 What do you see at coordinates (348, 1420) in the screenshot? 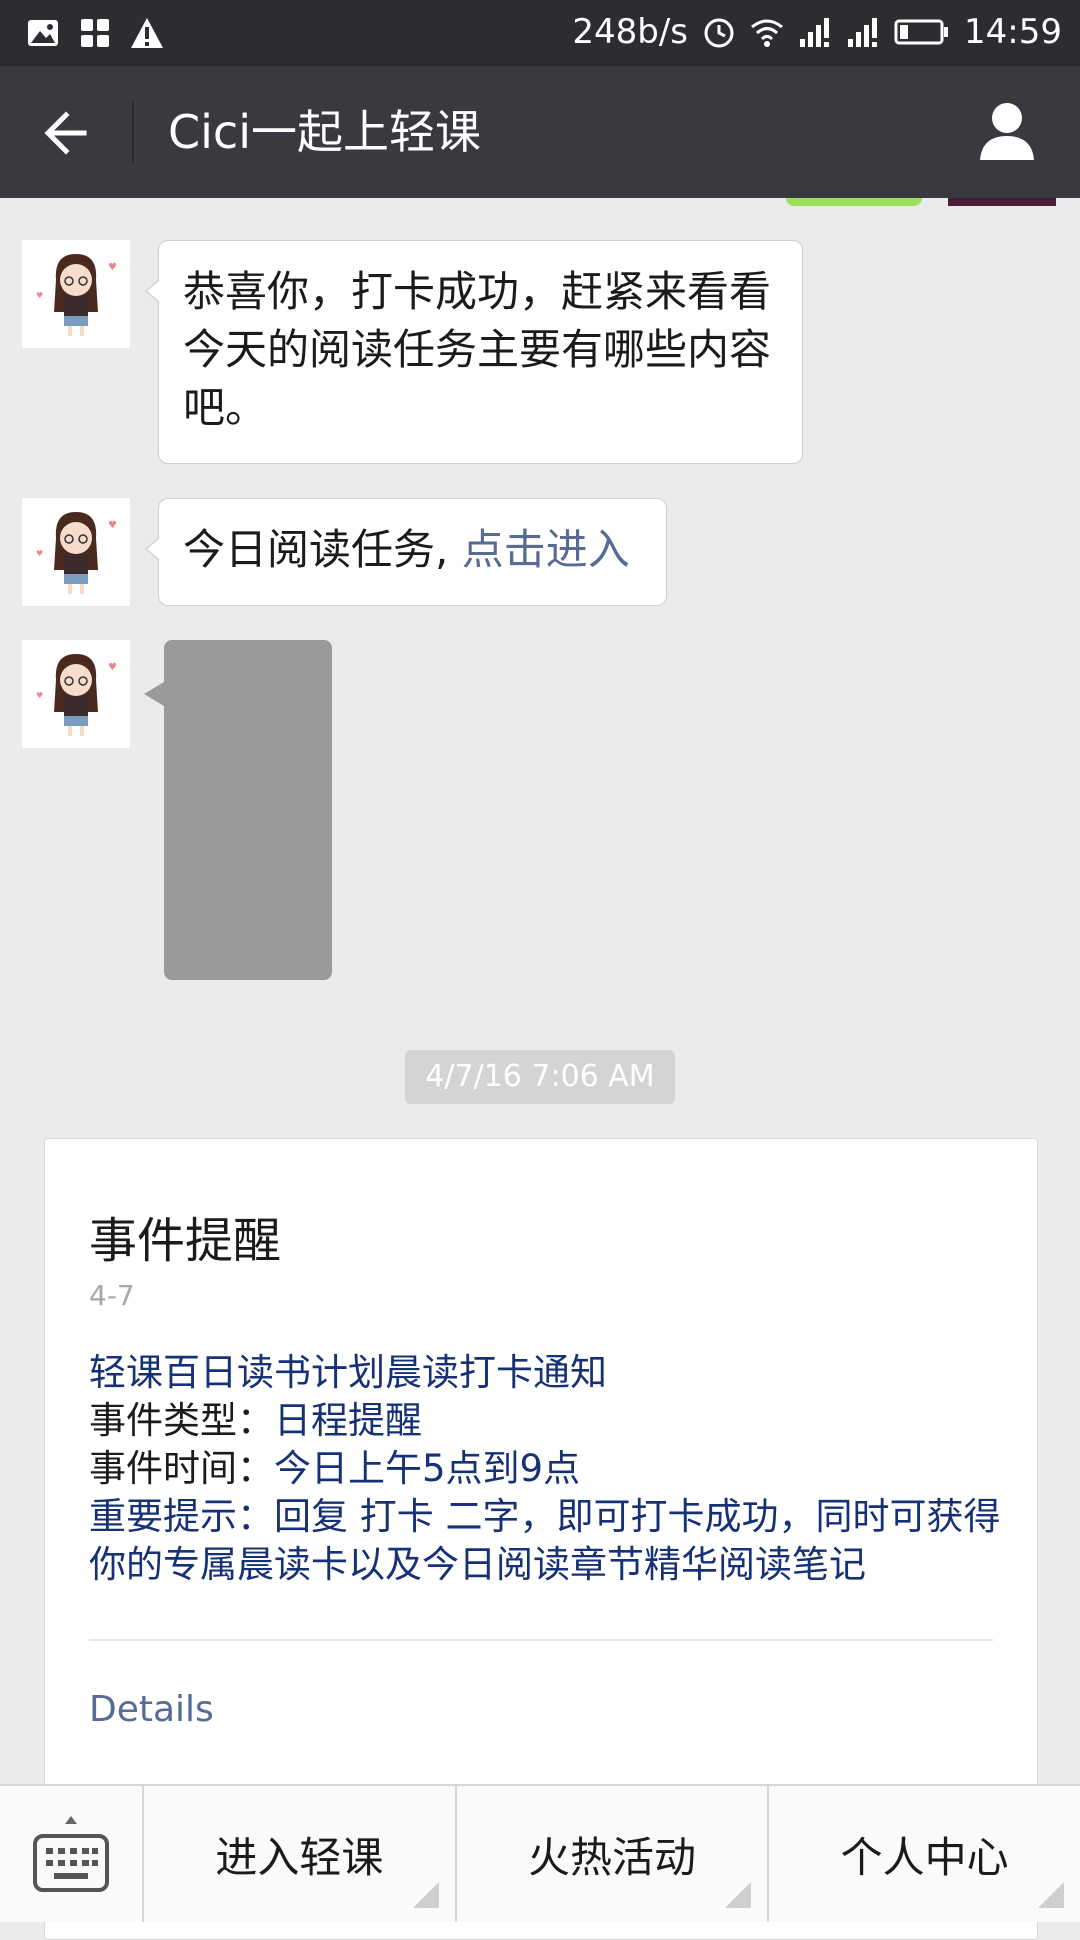
I see `type-value: 日程提醒` at bounding box center [348, 1420].